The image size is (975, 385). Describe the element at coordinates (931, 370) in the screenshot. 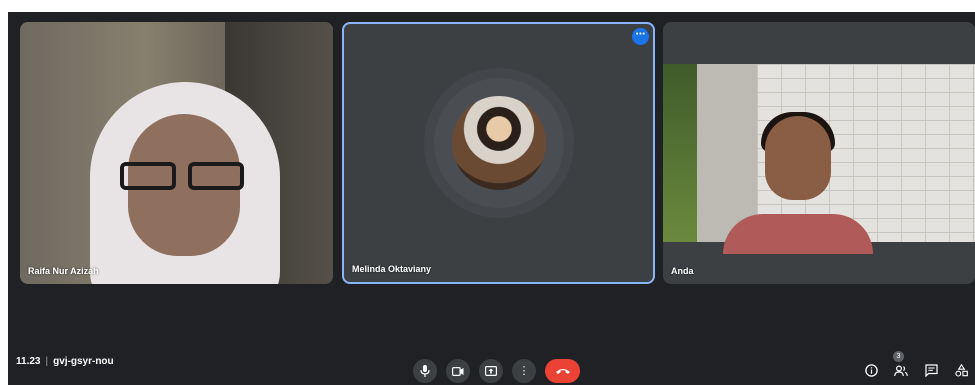

I see `chat-icon` at that location.